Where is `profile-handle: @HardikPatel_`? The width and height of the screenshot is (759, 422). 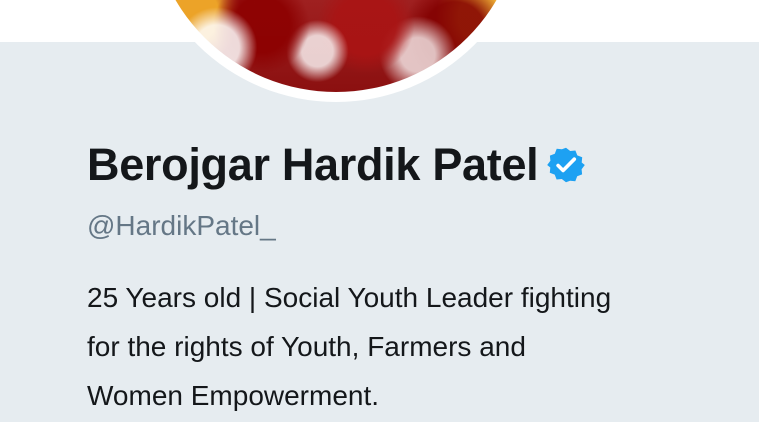 profile-handle: @HardikPatel_ is located at coordinates (412, 226).